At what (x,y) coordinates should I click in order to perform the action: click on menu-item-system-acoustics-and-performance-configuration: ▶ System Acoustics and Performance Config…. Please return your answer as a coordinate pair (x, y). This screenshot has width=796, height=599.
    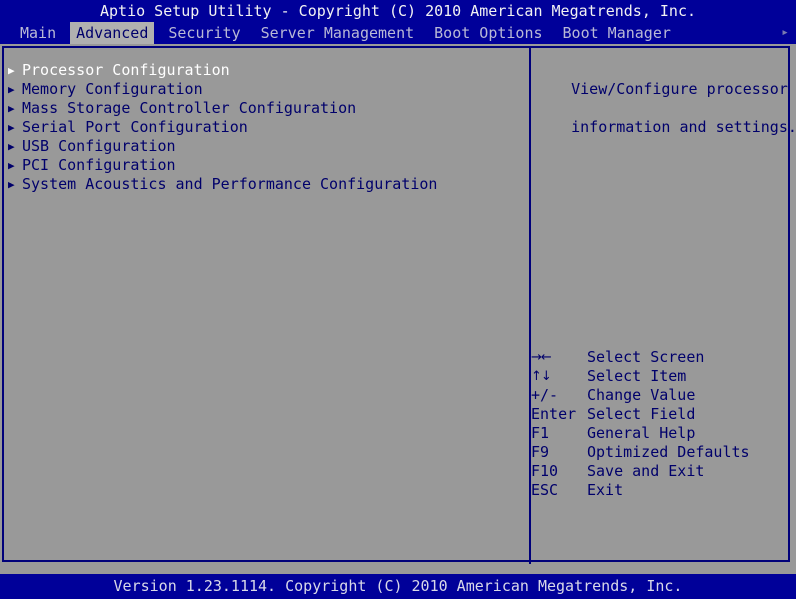
    Looking at the image, I should click on (263, 184).